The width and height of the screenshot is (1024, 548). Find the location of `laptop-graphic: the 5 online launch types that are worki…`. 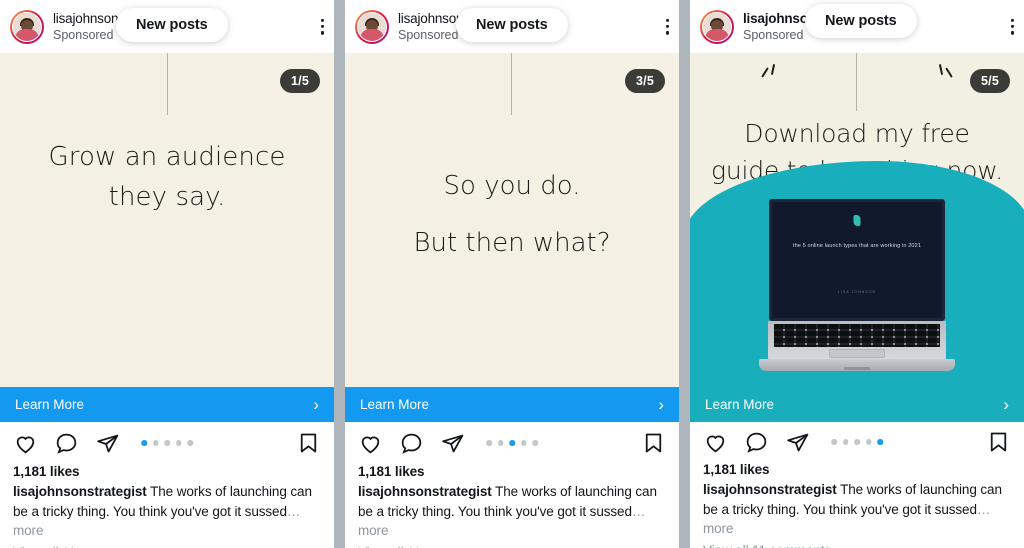

laptop-graphic: the 5 online launch types that are worki… is located at coordinates (857, 285).